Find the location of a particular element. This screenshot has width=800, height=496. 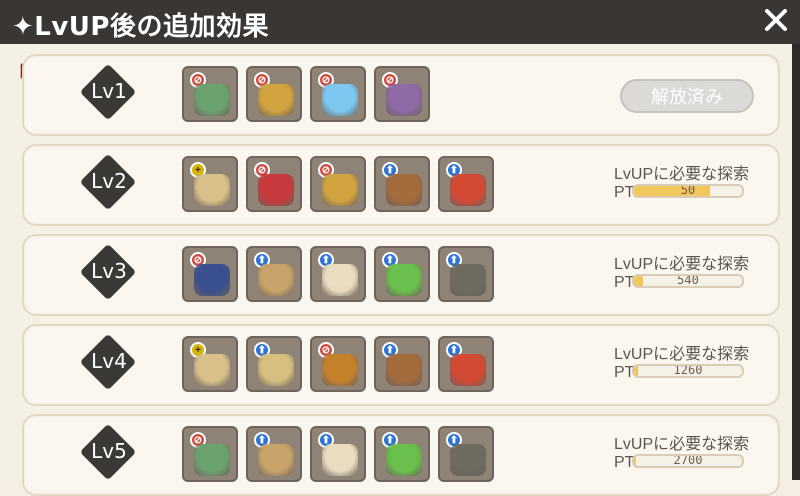

level-badge: Lv4 is located at coordinates (108, 362).